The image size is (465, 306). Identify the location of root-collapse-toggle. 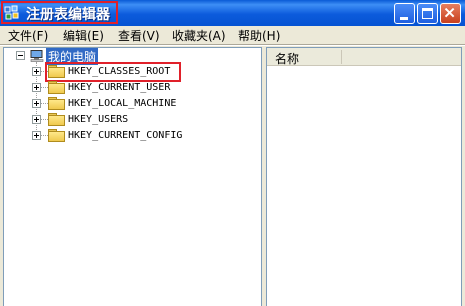
(20, 55).